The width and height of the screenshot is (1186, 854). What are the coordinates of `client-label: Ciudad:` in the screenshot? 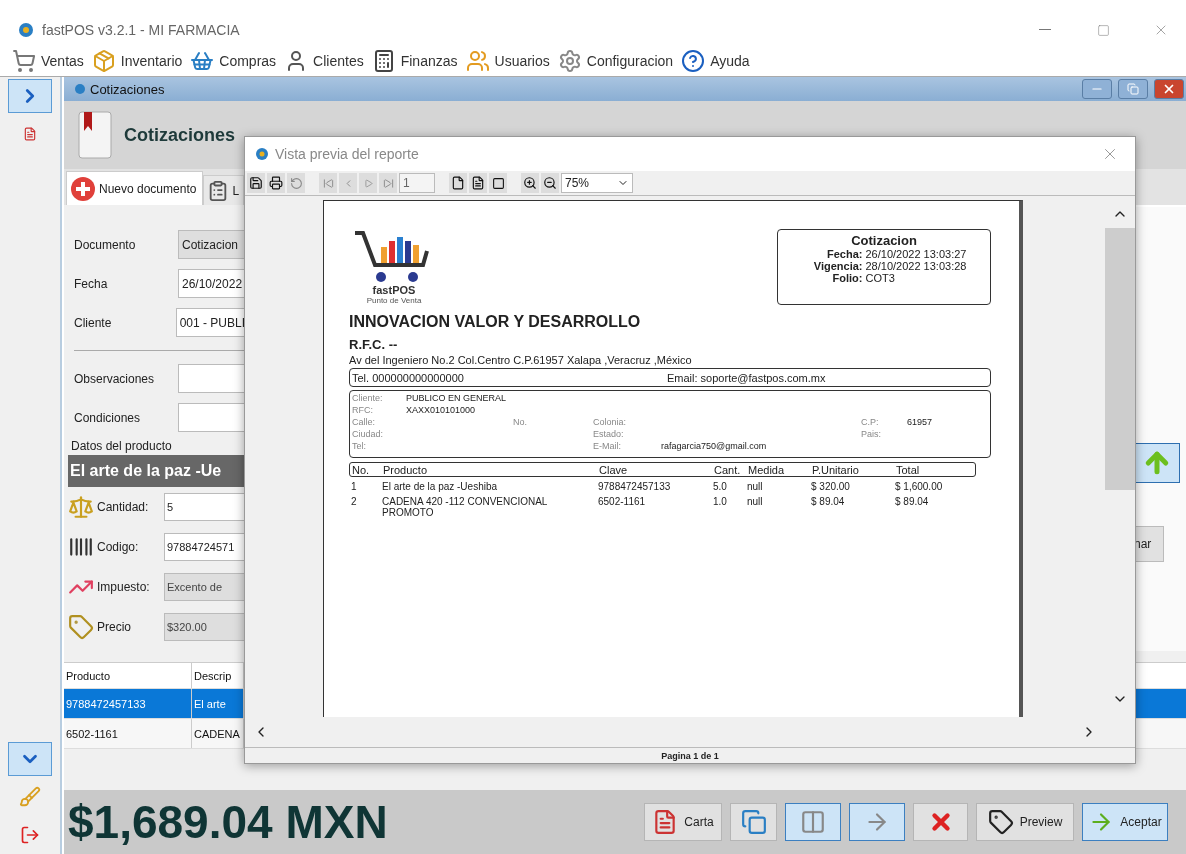 It's located at (368, 435).